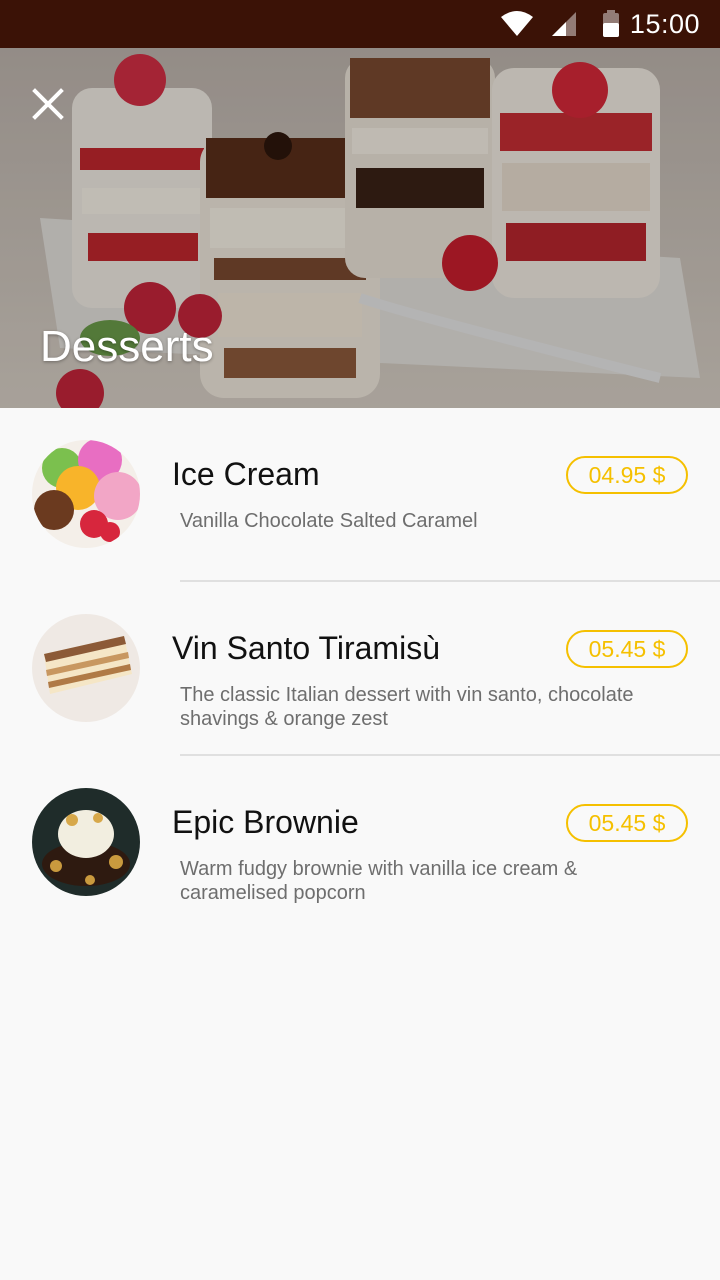 The height and width of the screenshot is (1280, 720). Describe the element at coordinates (306, 648) in the screenshot. I see `menu-item-name: Vin Santo Tiramisù` at that location.